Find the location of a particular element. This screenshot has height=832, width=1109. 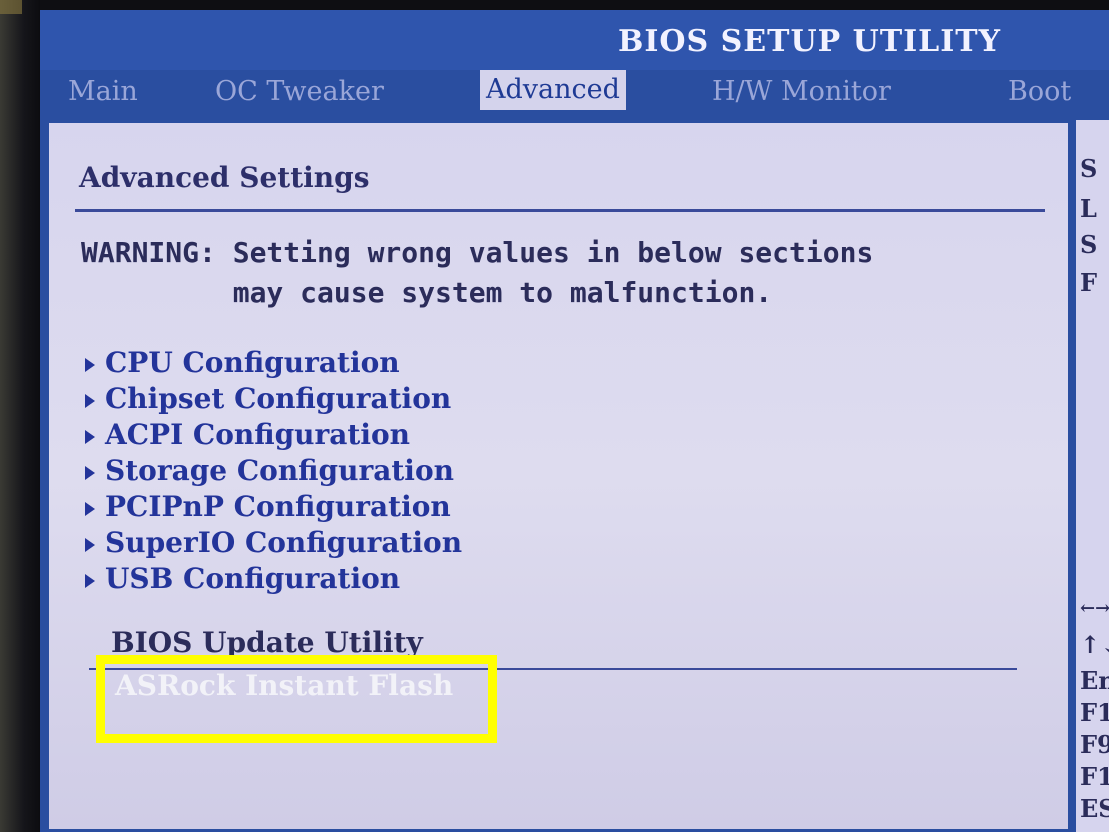

help-partial-text: L is located at coordinates (1088, 208).